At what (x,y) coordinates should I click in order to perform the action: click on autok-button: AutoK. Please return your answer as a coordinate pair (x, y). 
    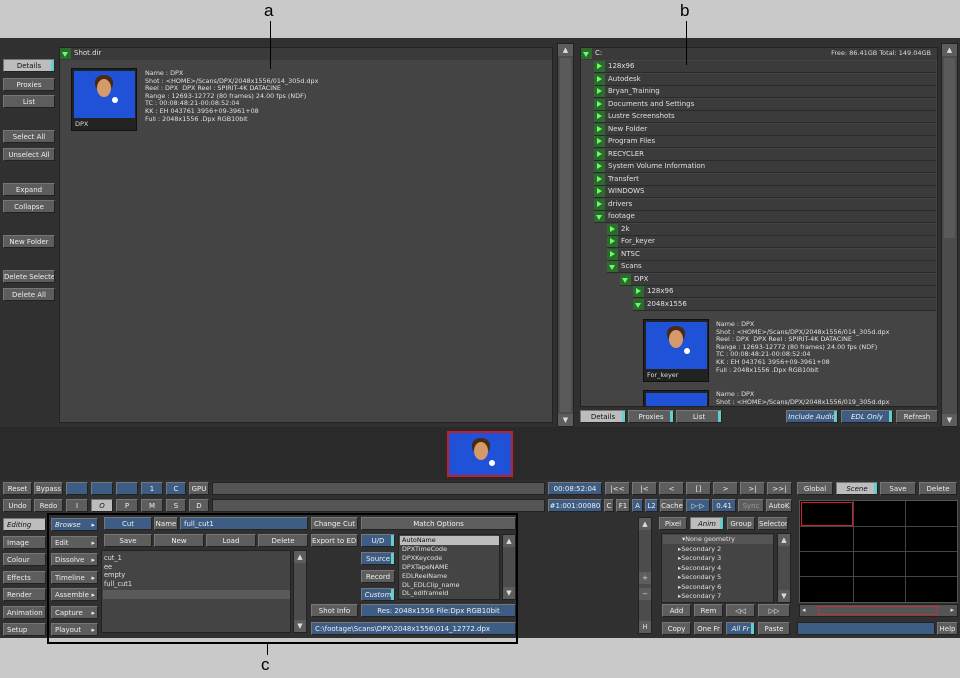
    Looking at the image, I should click on (779, 505).